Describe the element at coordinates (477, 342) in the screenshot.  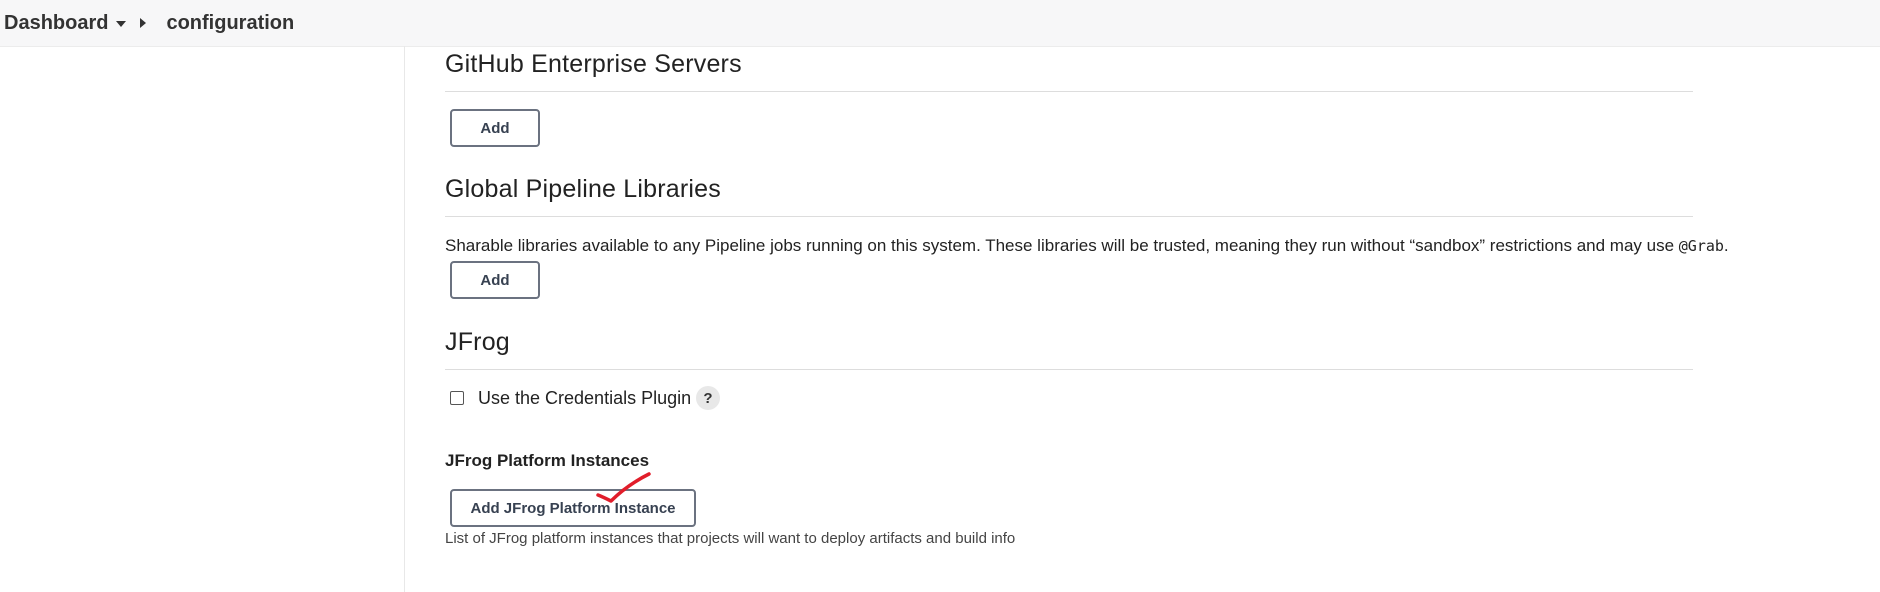
I see `section-title-jfrog: JFrog` at that location.